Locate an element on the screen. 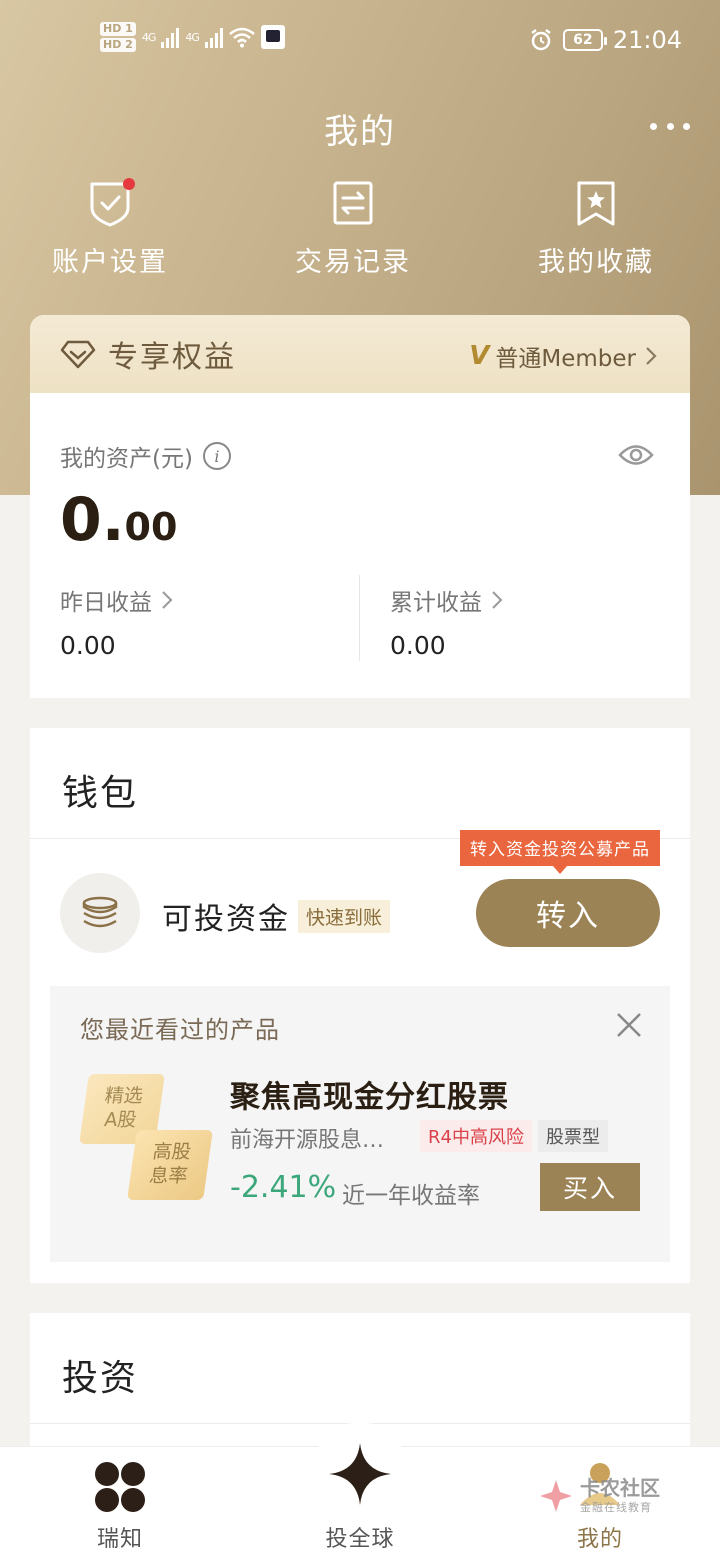  exclusive-benefits-bar: 专享权益 V 普通Member is located at coordinates (360, 354).